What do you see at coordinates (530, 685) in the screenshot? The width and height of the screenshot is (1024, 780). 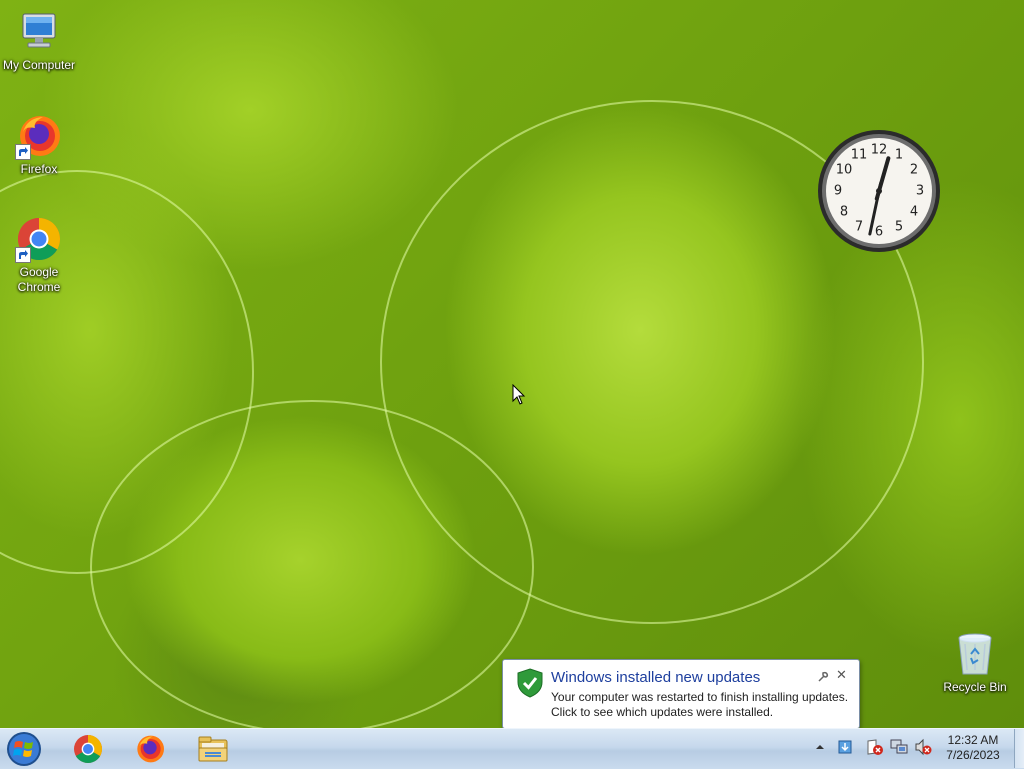 I see `shield-check-icon` at bounding box center [530, 685].